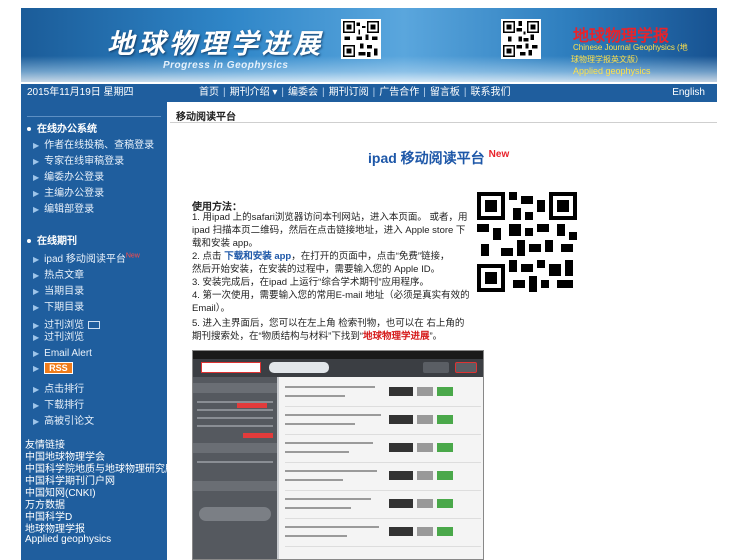  What do you see at coordinates (68, 175) in the screenshot?
I see `sidebar-item-board: ▶ 编委办公登录` at bounding box center [68, 175].